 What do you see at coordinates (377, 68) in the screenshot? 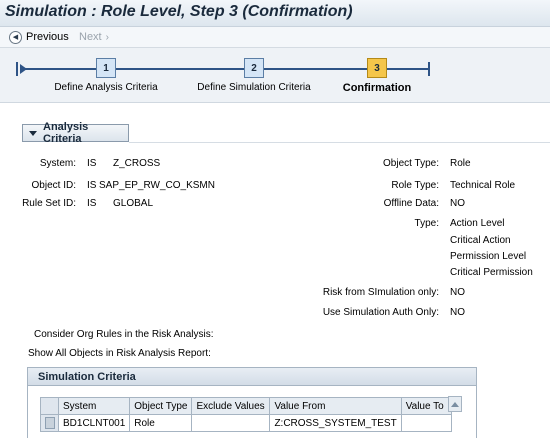
I see `roadmap-step-3: 3` at bounding box center [377, 68].